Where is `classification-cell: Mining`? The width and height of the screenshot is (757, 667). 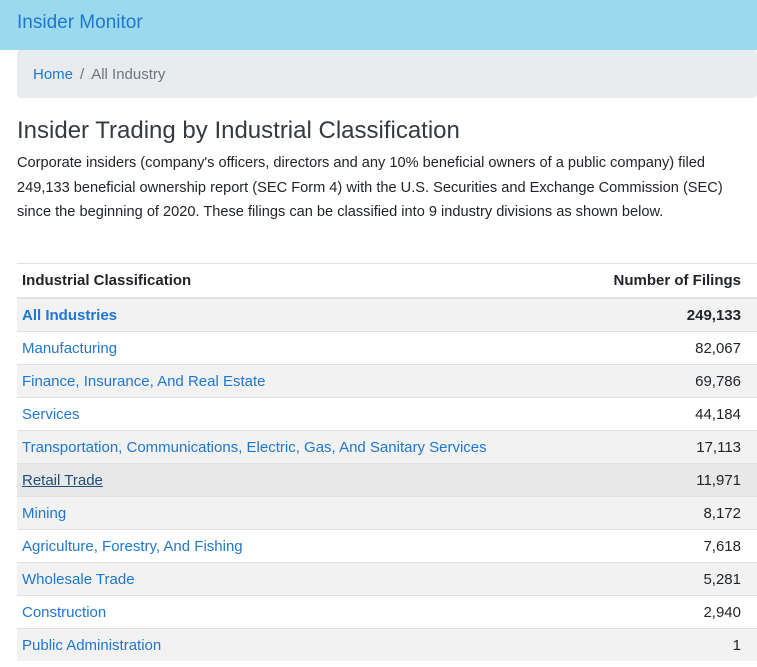
classification-cell: Mining is located at coordinates (300, 513).